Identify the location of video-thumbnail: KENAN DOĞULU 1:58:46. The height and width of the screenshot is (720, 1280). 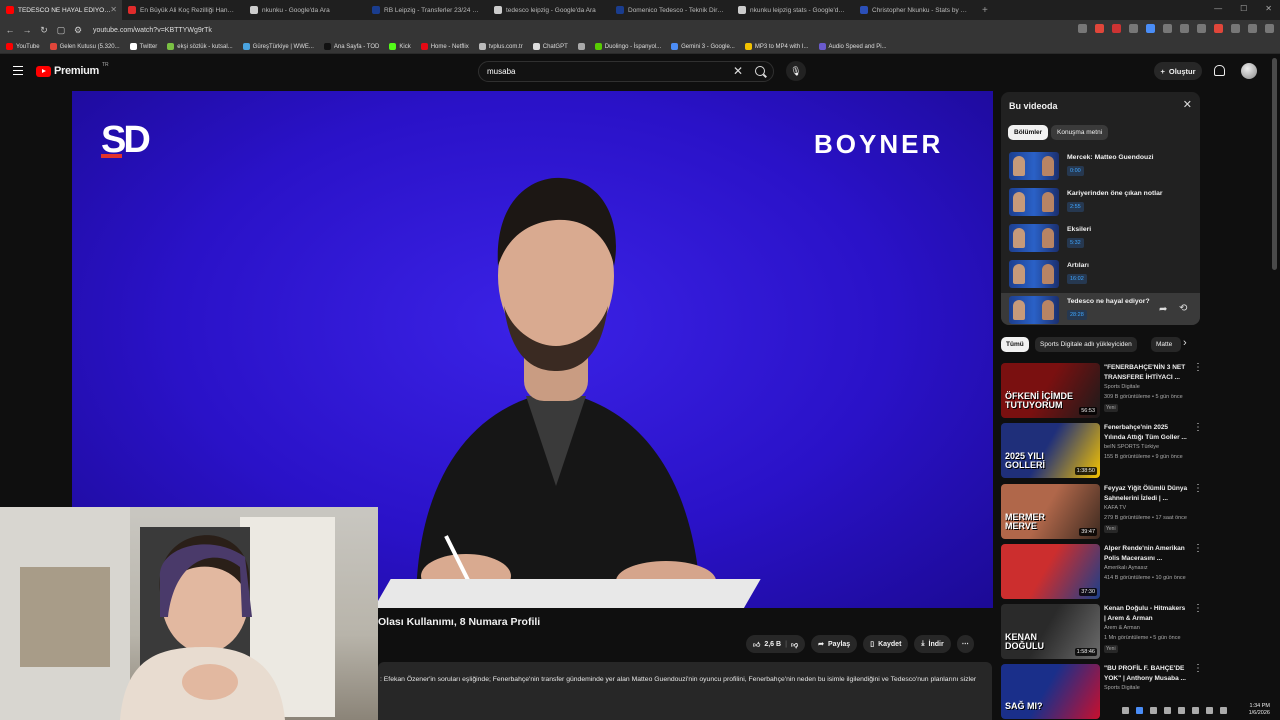
(1050, 631).